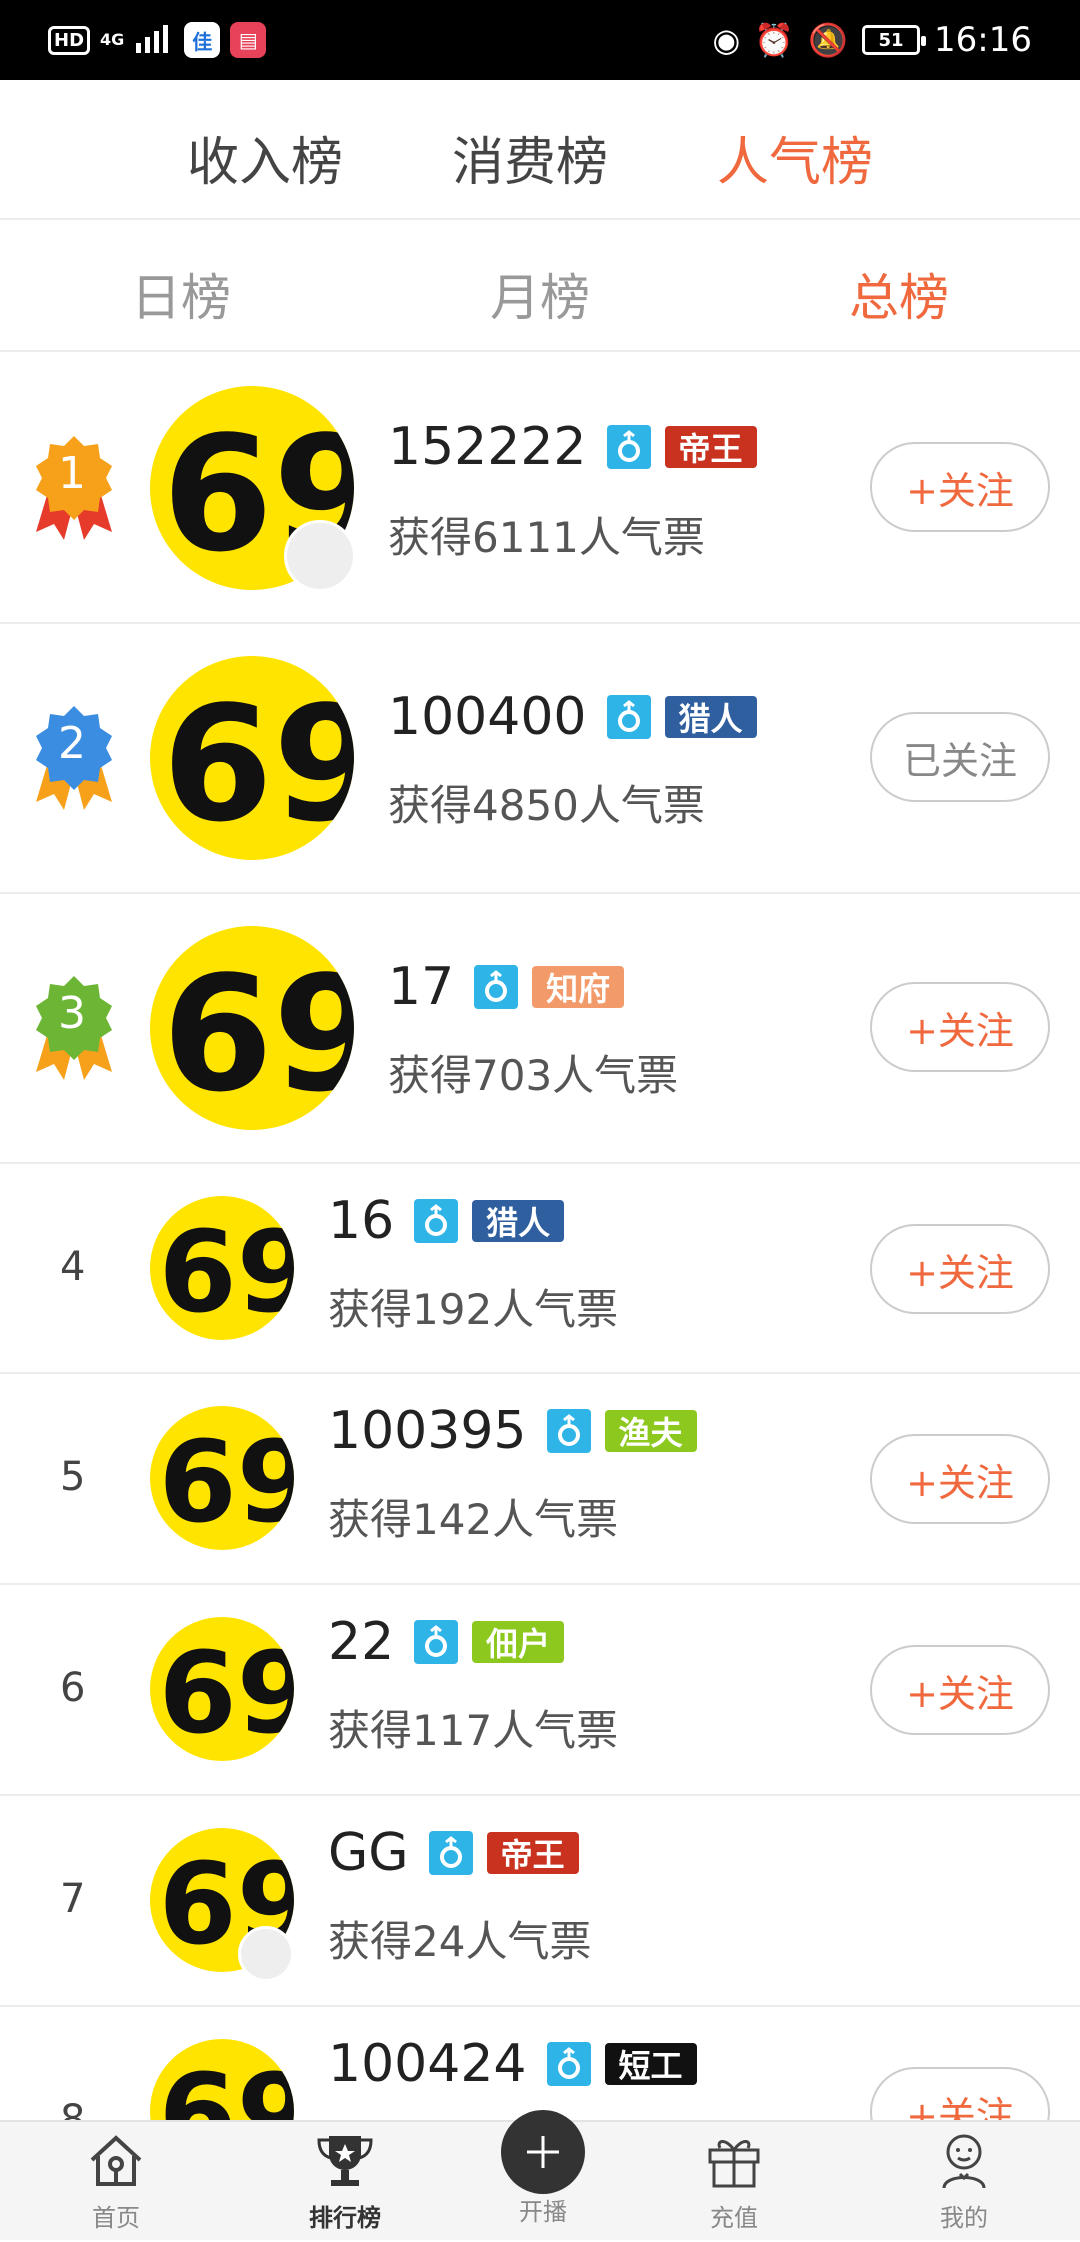  Describe the element at coordinates (487, 717) in the screenshot. I see `user-name: 100400` at that location.